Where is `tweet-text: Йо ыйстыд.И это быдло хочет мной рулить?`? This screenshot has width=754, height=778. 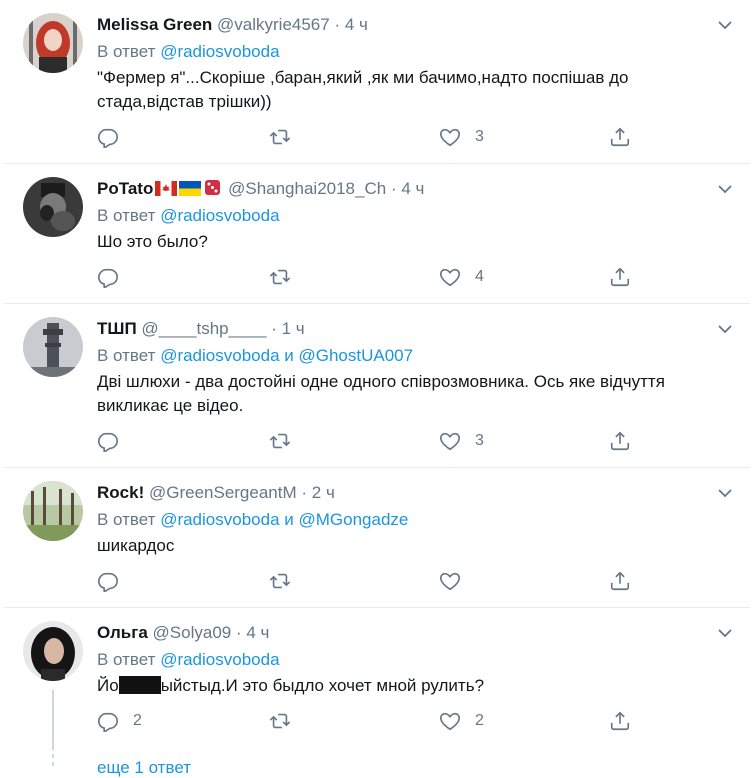
tweet-text: Йо ыйстыд.И это быдло хочет мной рулить? is located at coordinates (413, 686).